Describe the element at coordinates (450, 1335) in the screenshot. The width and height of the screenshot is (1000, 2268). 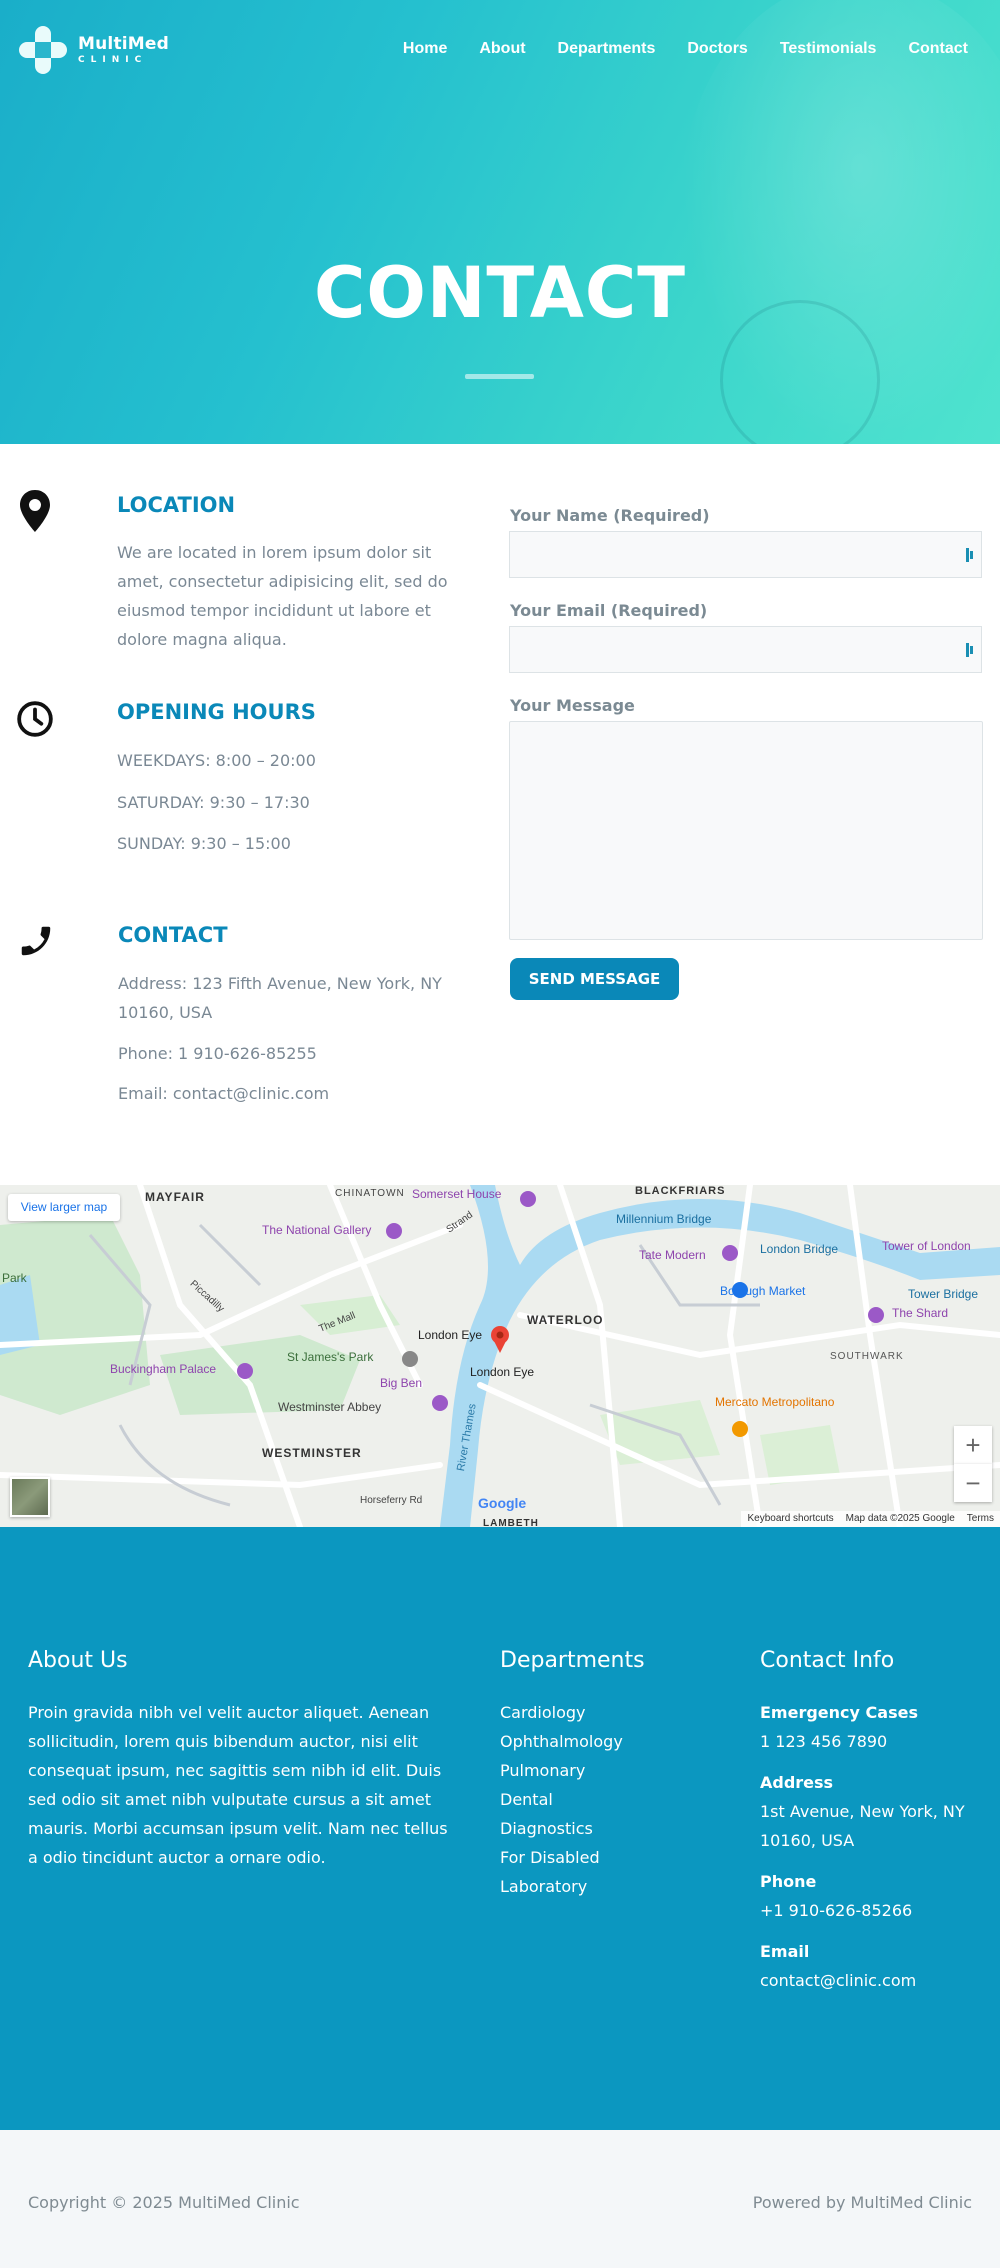
I see `map-label-london-eye: London Eye` at that location.